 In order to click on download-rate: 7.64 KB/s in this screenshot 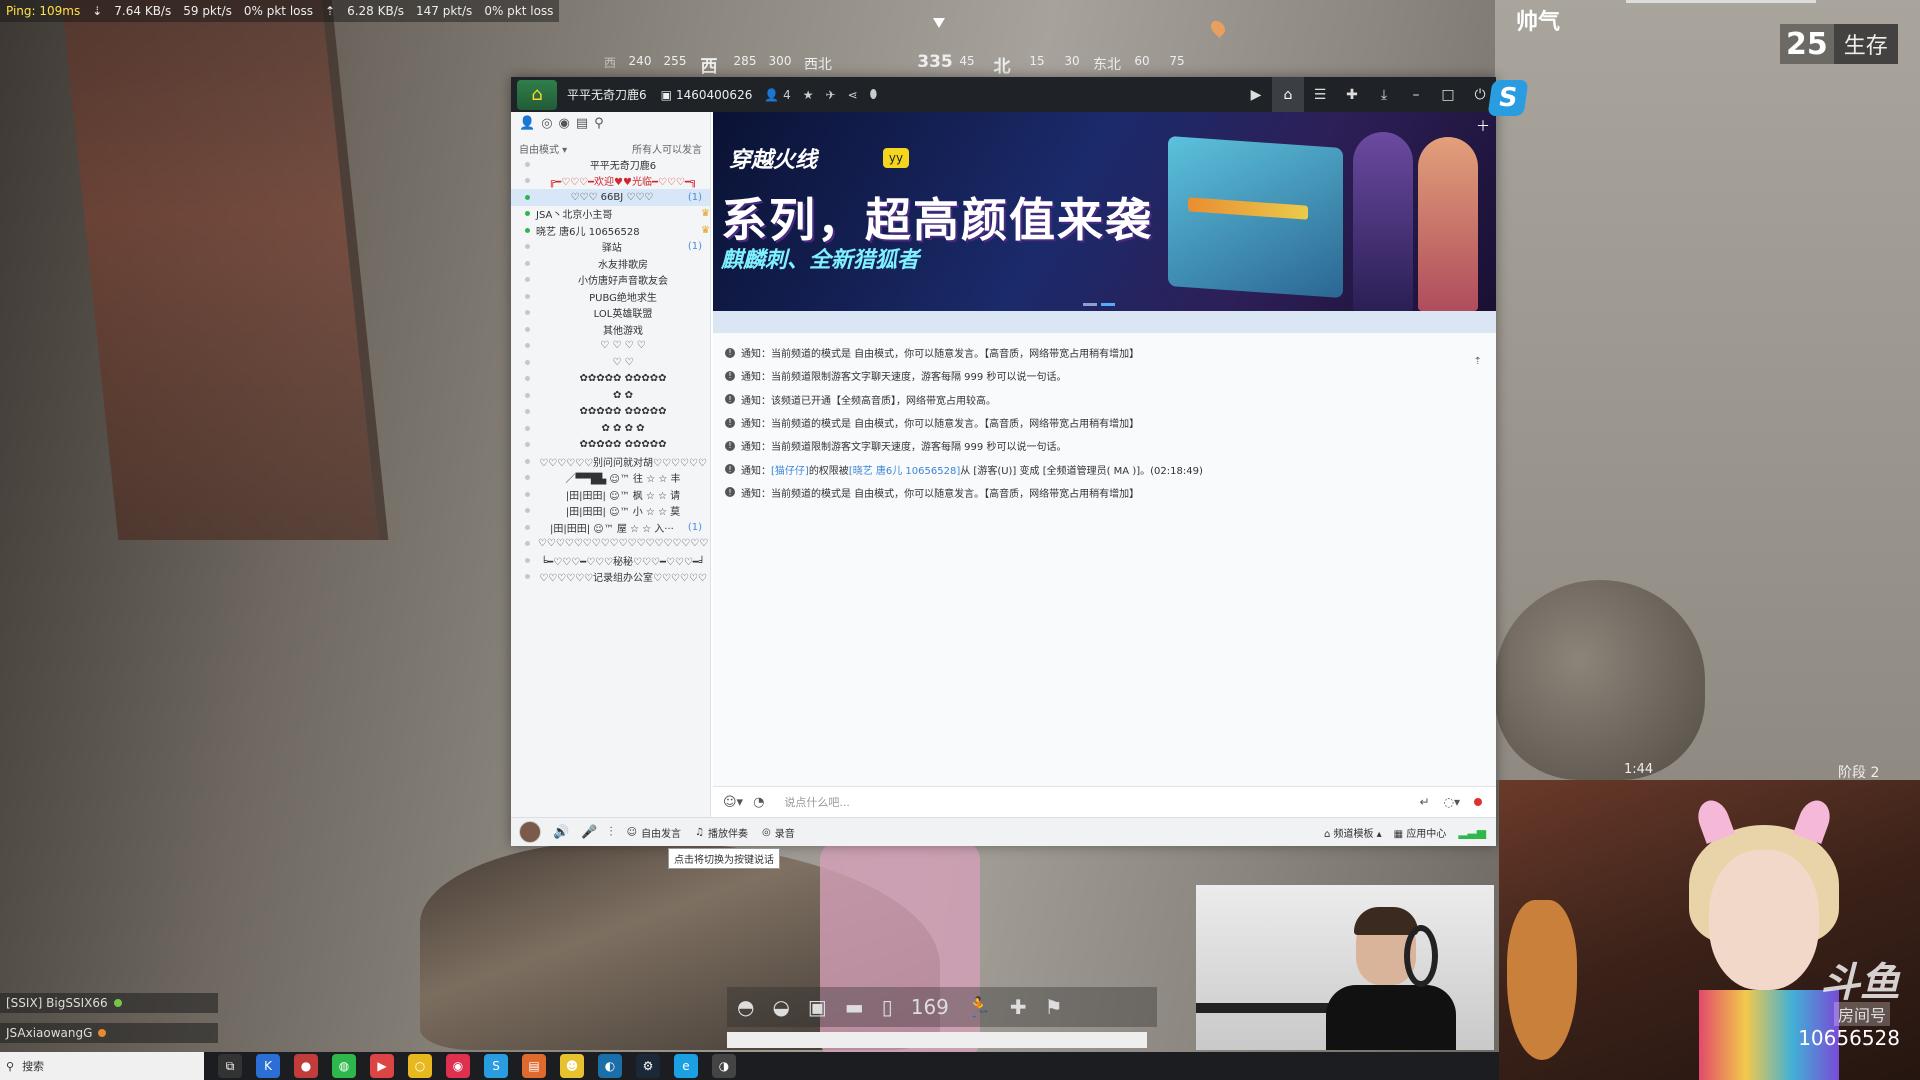, I will do `click(143, 11)`.